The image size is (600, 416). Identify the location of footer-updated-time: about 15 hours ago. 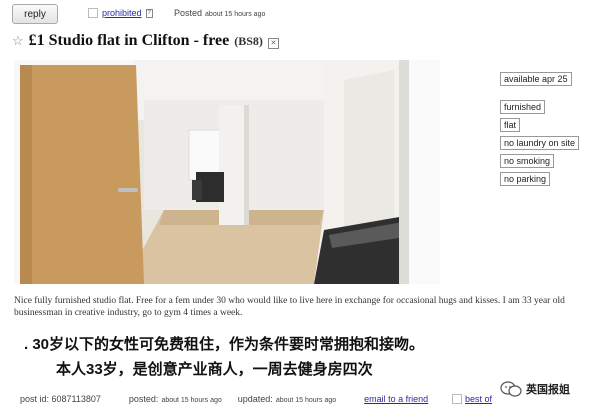
(306, 400).